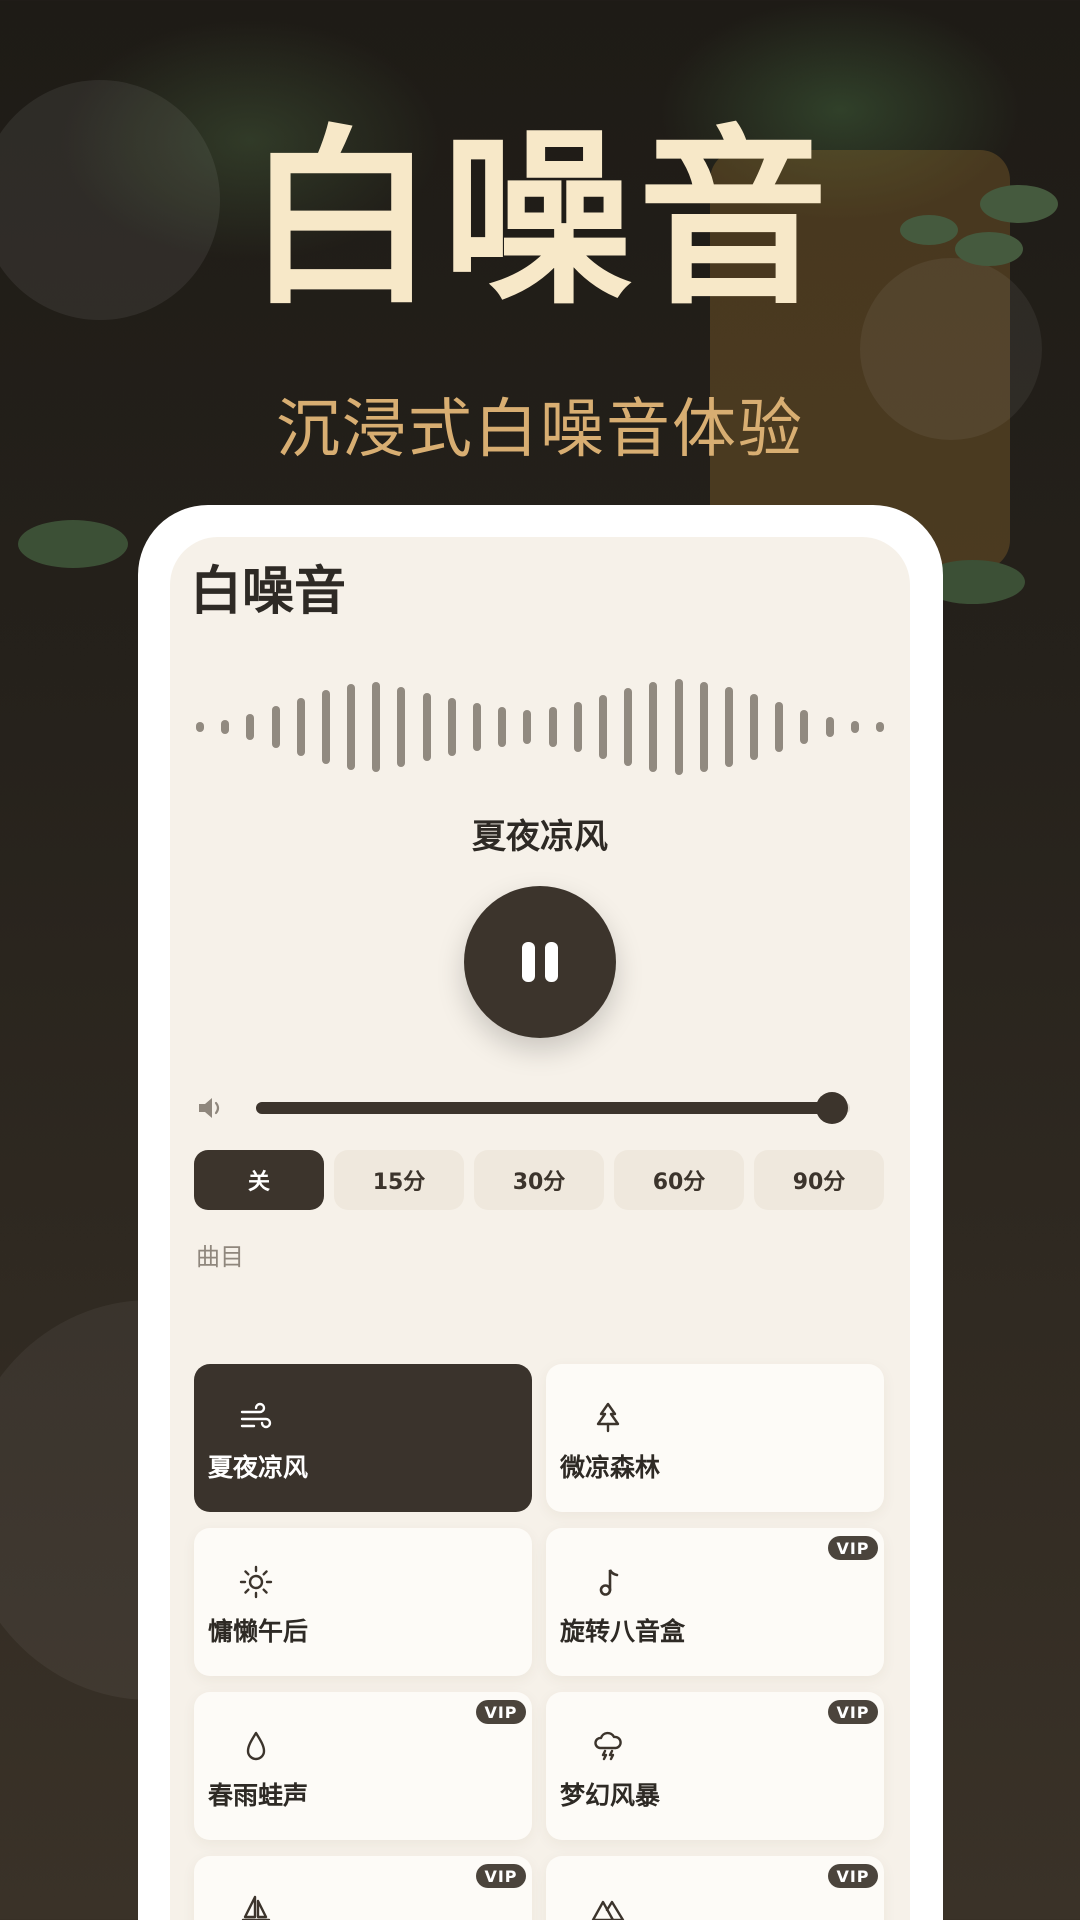 The height and width of the screenshot is (1920, 1080). I want to click on hero-subtitle: 沉浸式白噪音体验, so click(540, 430).